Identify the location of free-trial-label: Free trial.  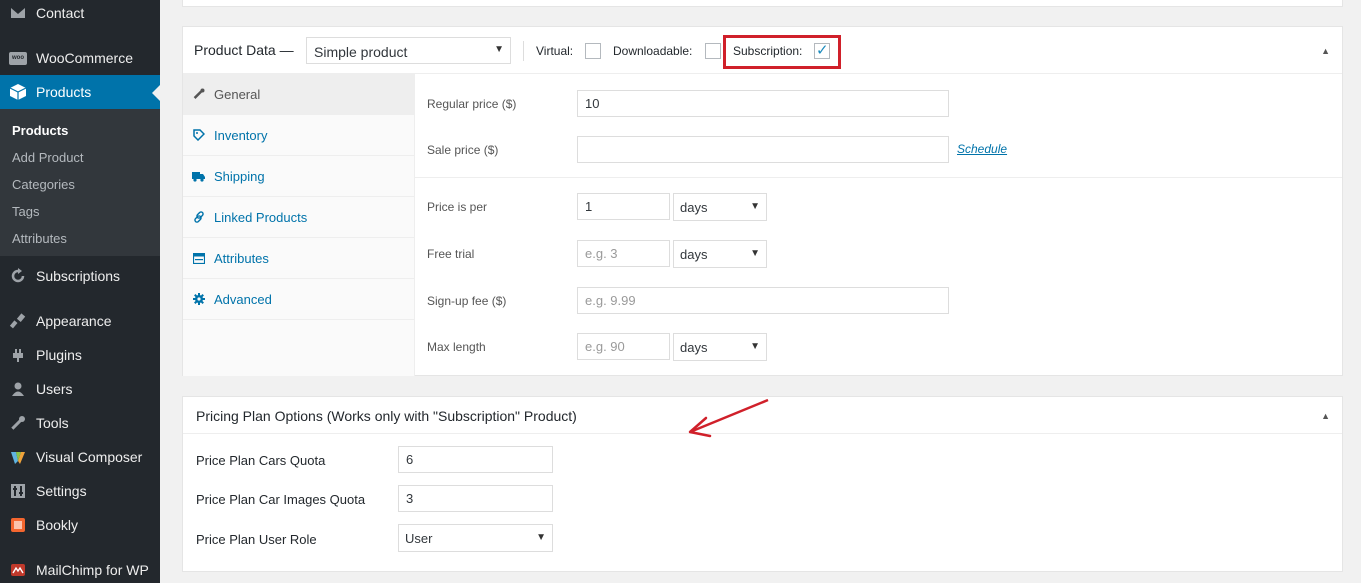
(451, 254).